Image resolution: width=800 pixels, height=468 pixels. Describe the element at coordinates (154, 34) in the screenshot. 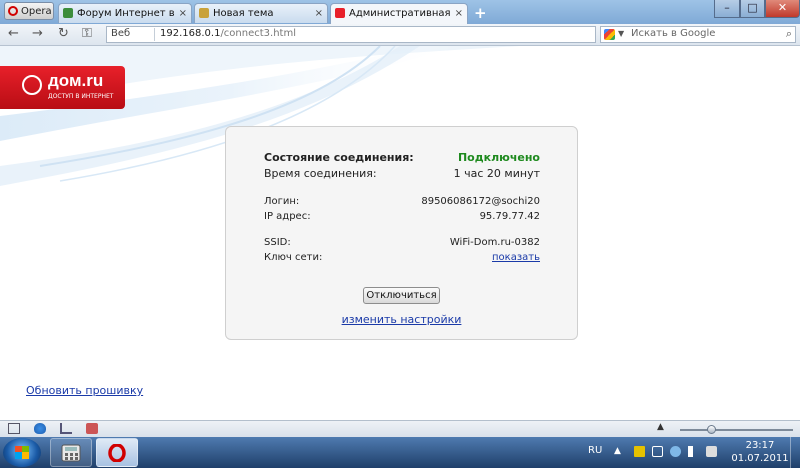

I see `address-separator` at that location.